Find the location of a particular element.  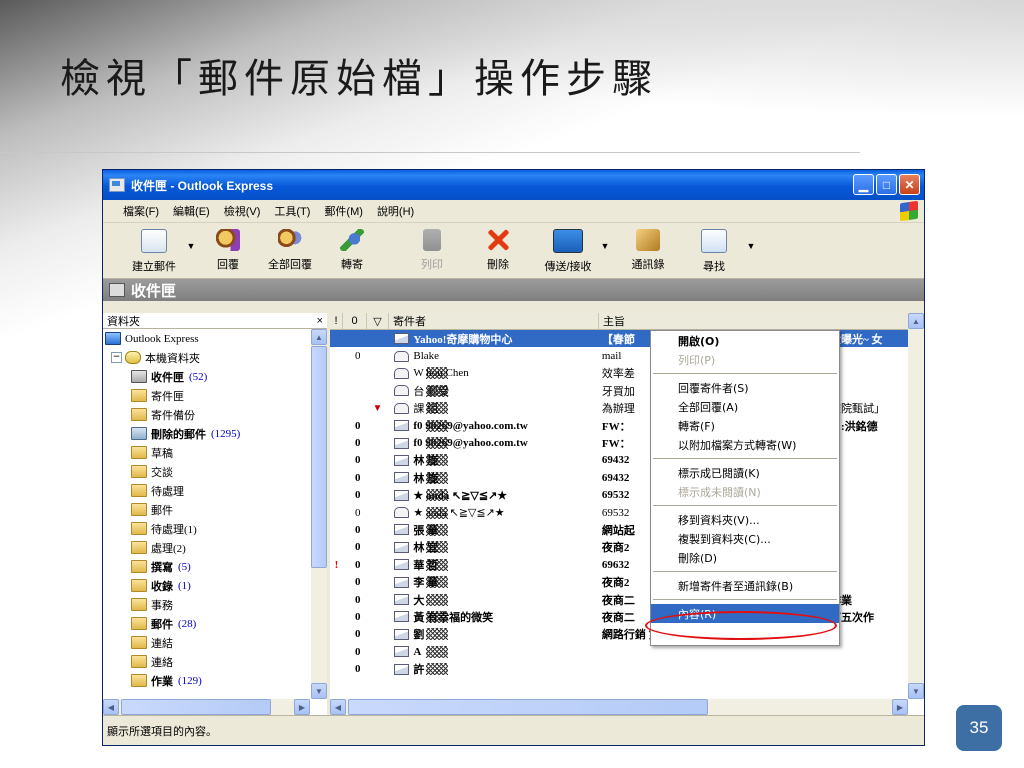

toolbar-label: 列印 is located at coordinates (432, 265).